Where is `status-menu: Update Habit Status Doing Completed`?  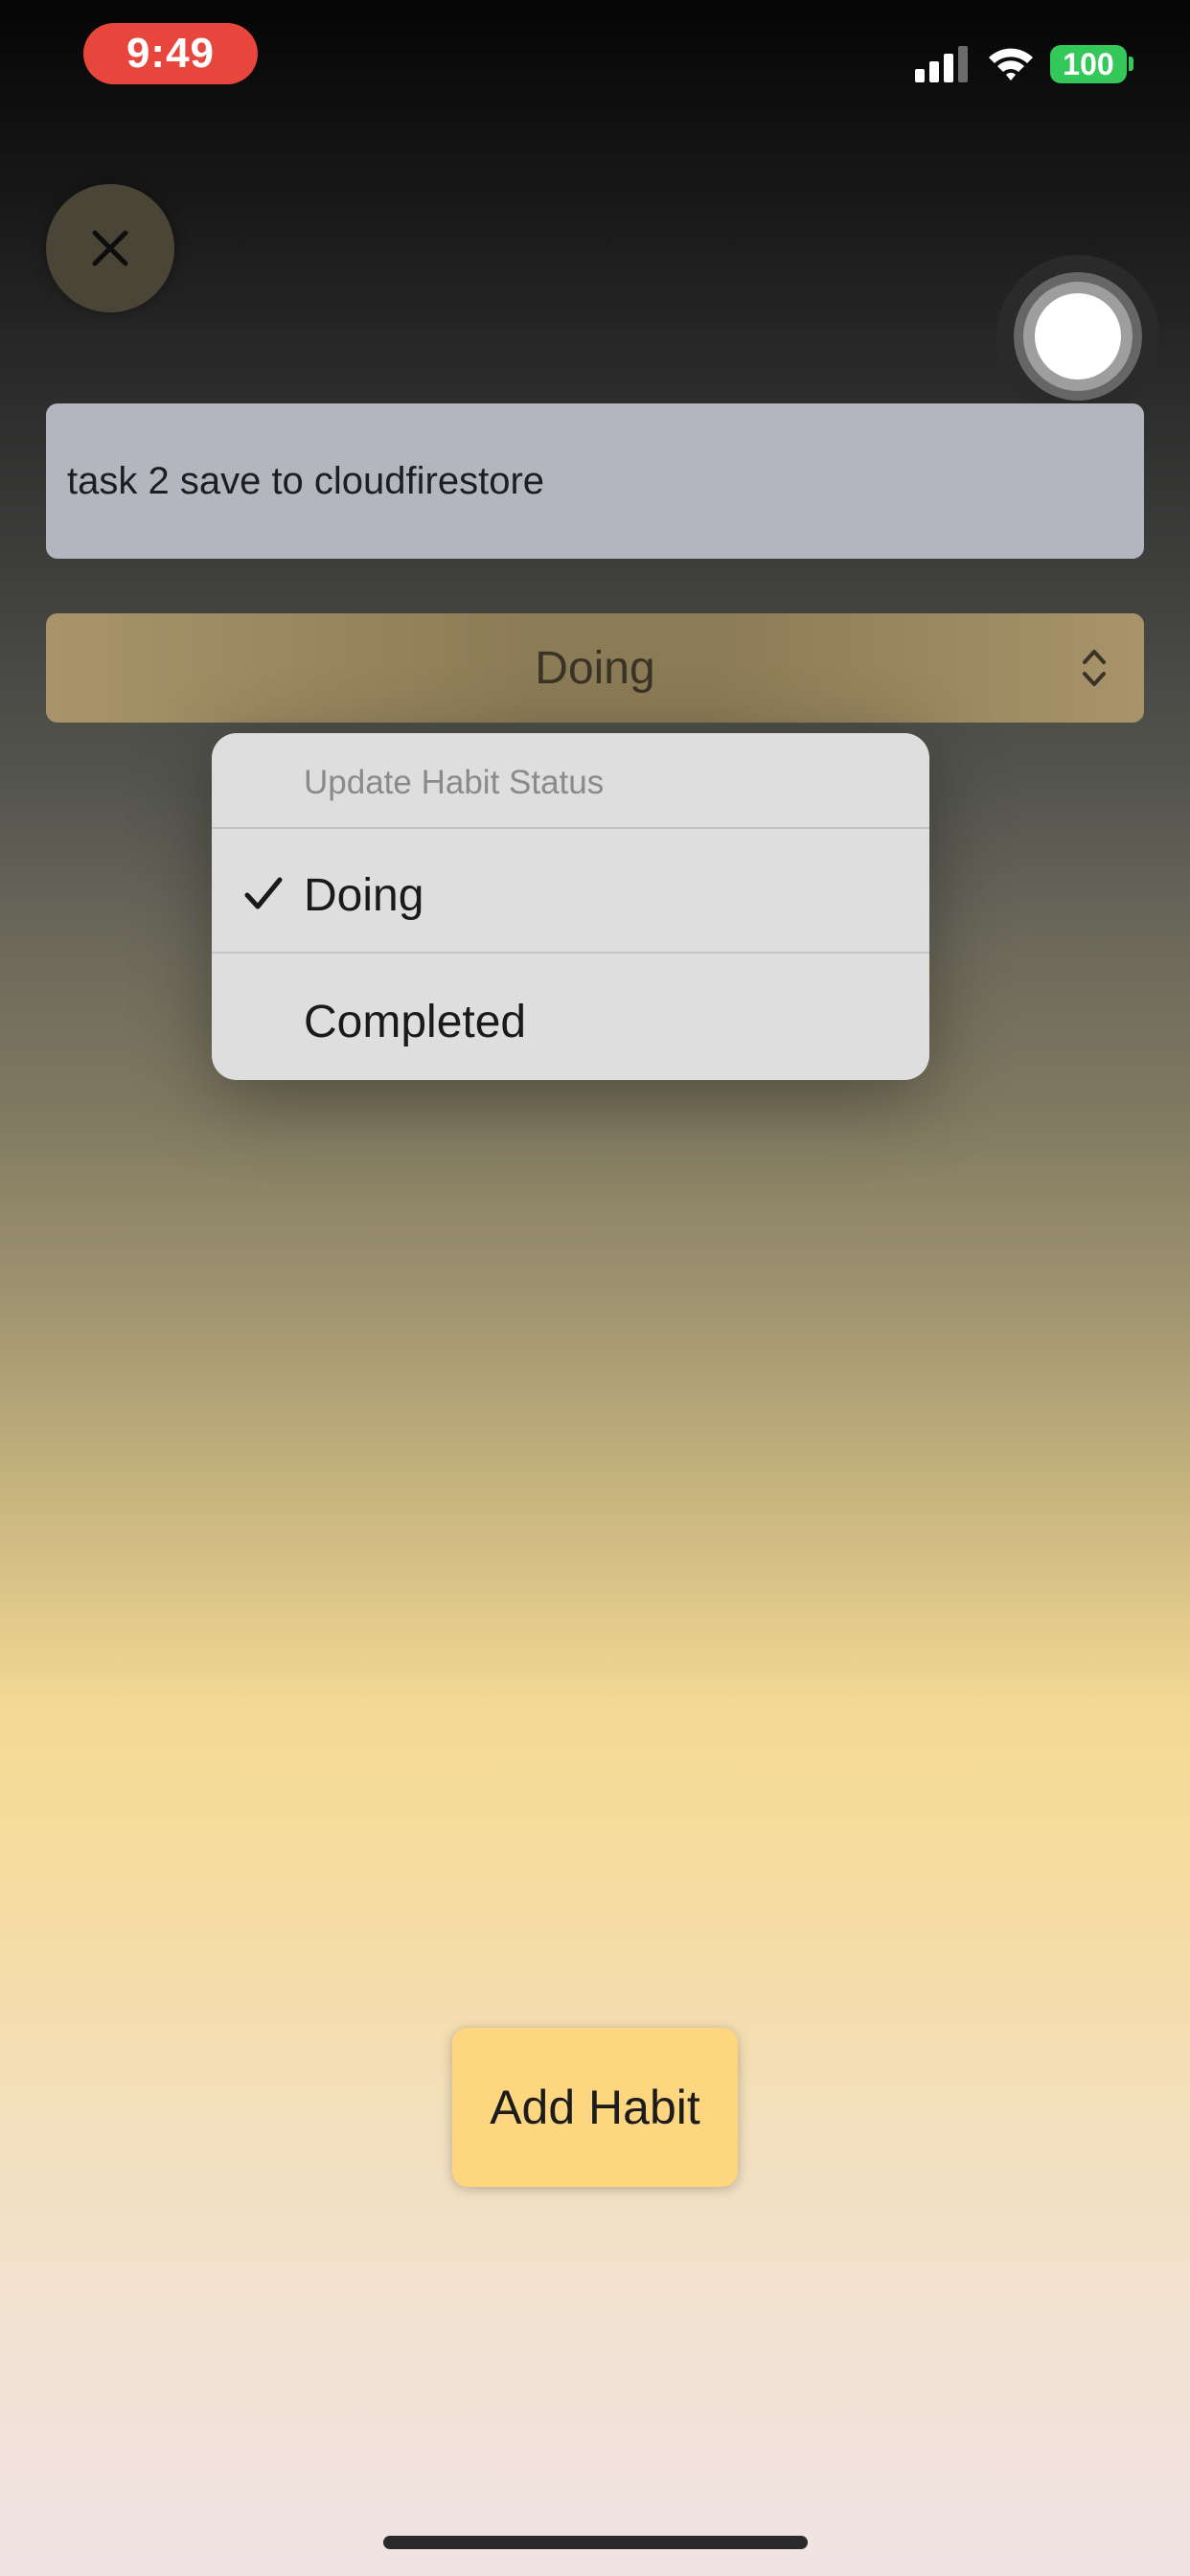 status-menu: Update Habit Status Doing Completed is located at coordinates (571, 906).